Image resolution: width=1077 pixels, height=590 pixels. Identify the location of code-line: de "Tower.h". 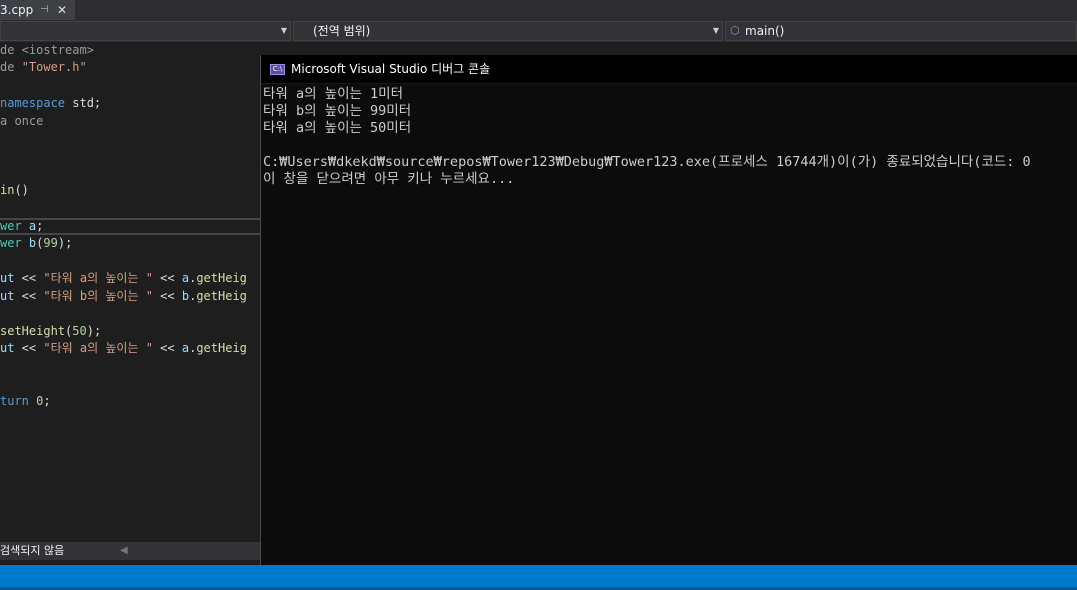
(43, 67).